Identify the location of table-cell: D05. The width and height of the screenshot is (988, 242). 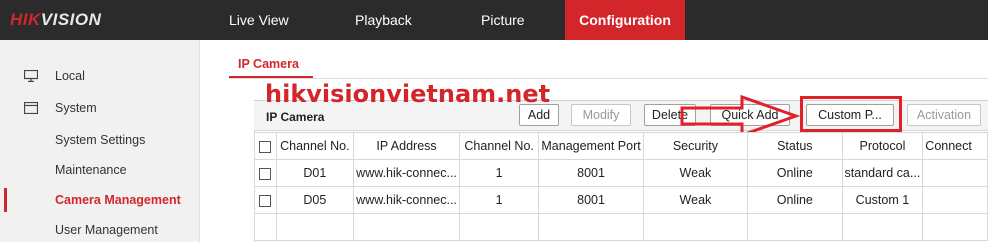
(315, 200).